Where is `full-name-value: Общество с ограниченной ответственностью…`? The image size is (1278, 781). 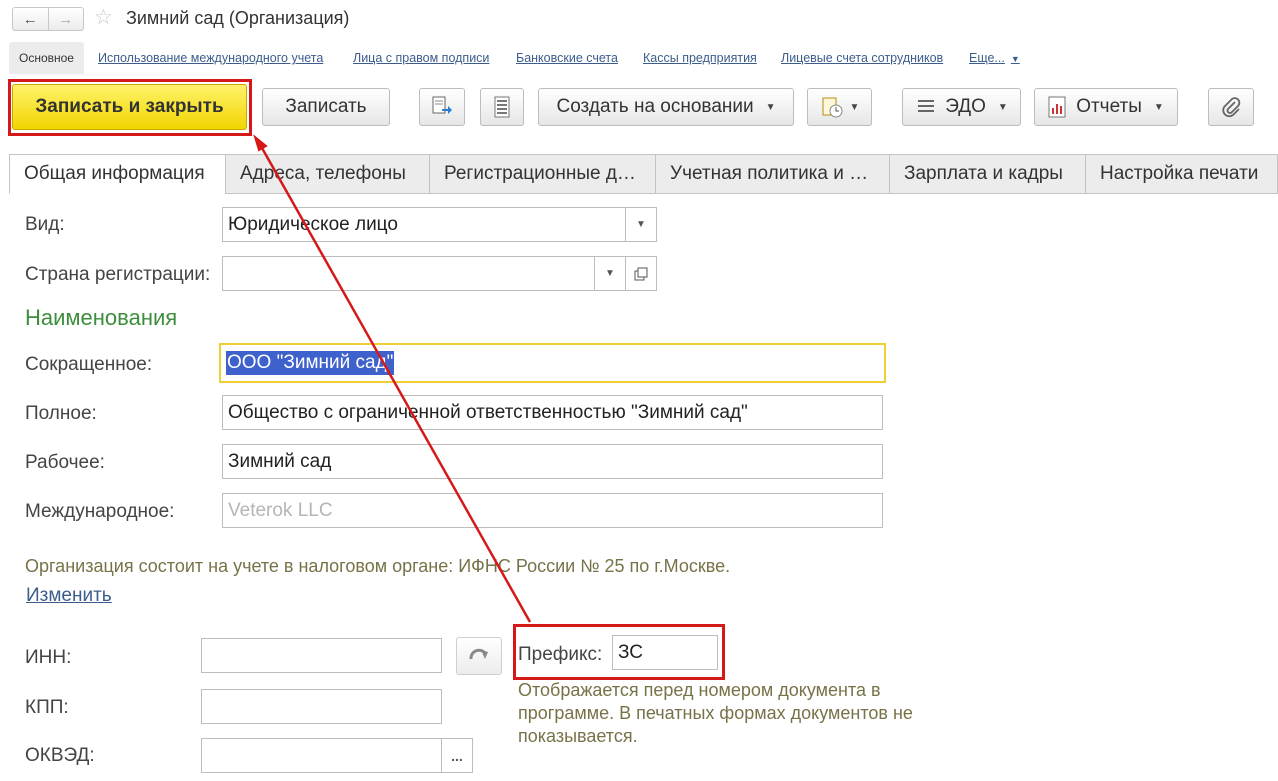 full-name-value: Общество с ограниченной ответственностью… is located at coordinates (488, 412).